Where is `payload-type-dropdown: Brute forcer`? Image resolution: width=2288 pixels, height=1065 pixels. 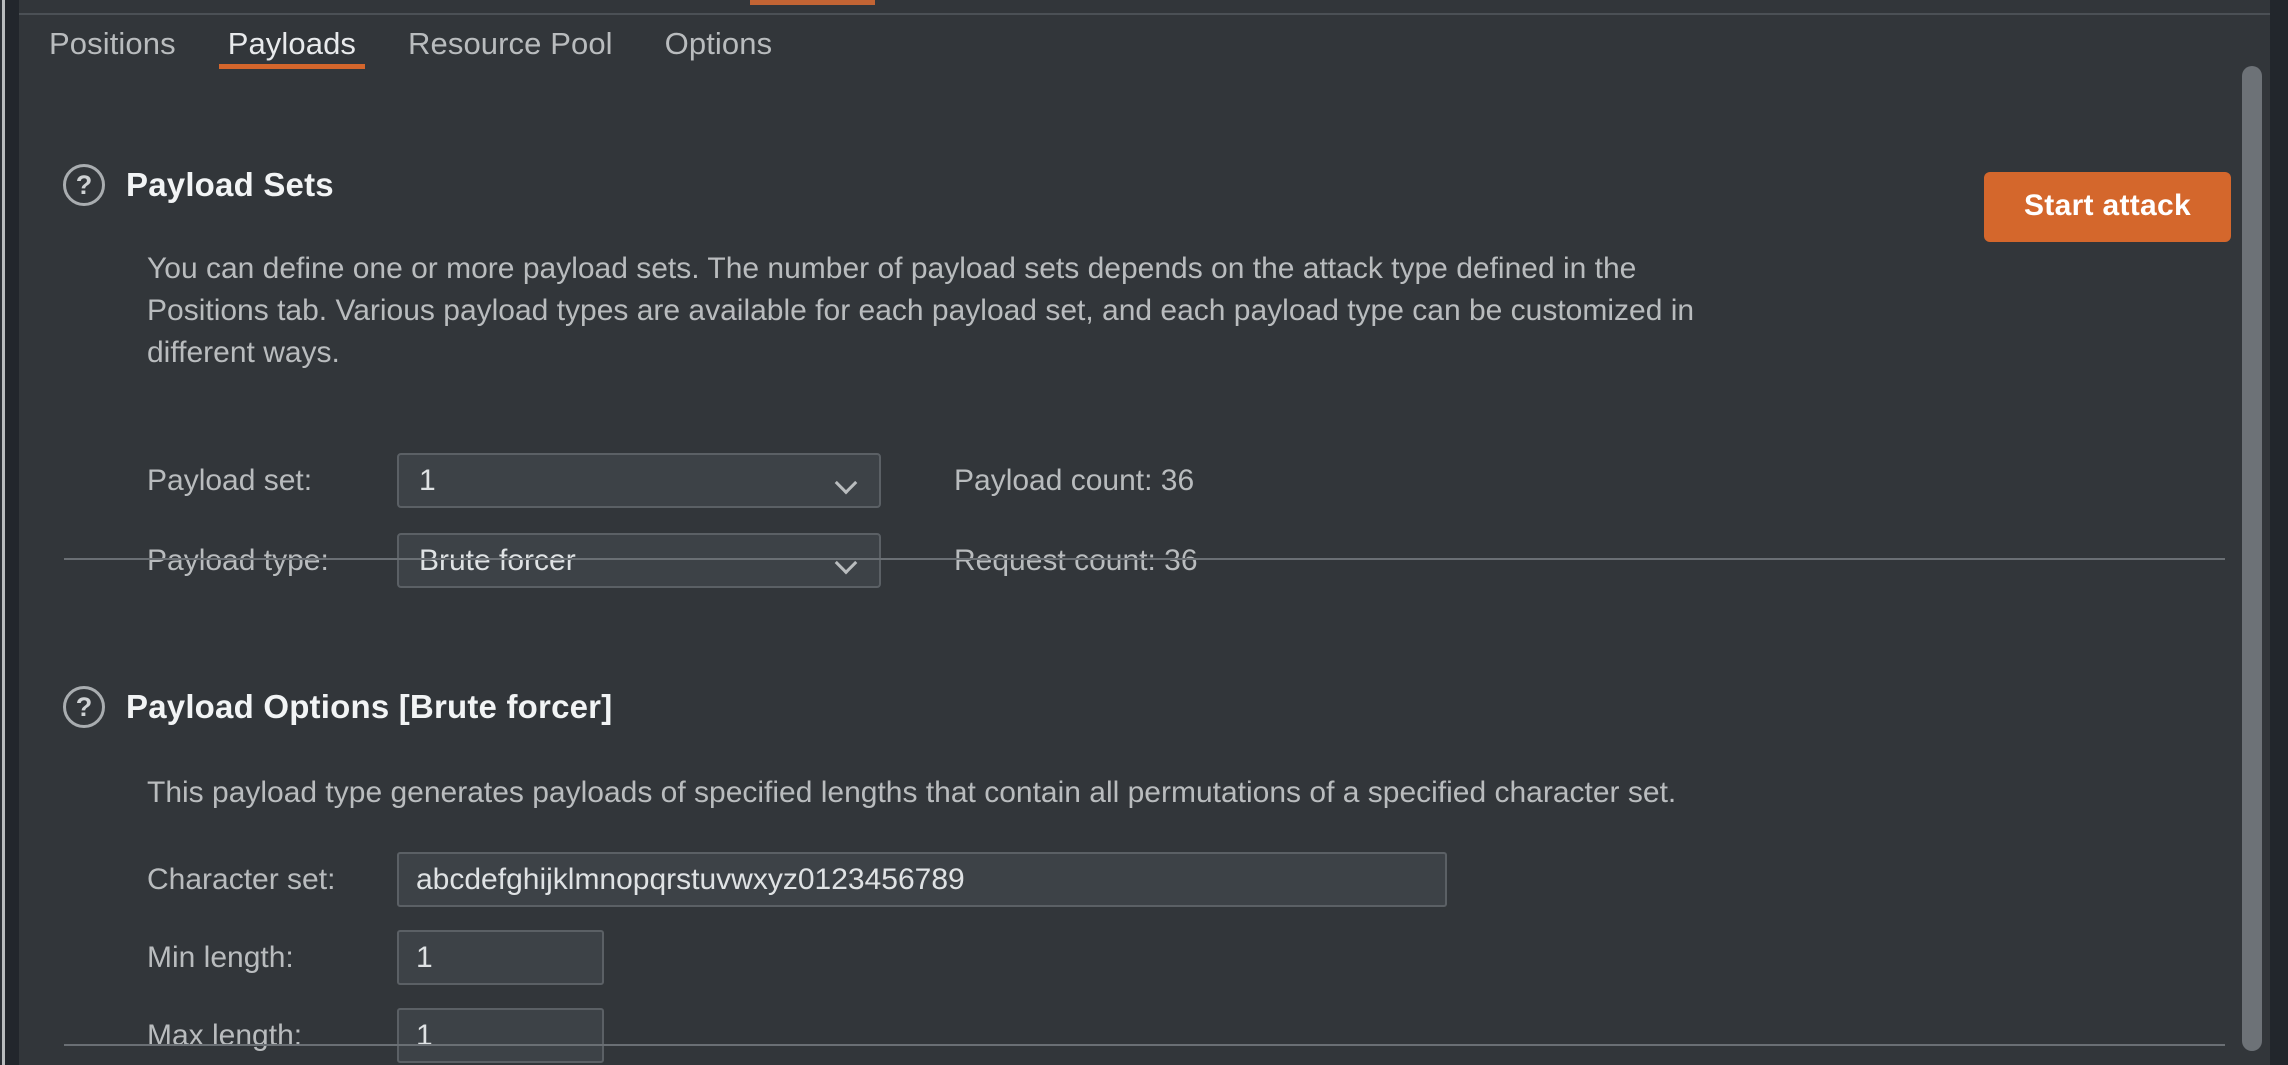
payload-type-dropdown: Brute forcer is located at coordinates (639, 560).